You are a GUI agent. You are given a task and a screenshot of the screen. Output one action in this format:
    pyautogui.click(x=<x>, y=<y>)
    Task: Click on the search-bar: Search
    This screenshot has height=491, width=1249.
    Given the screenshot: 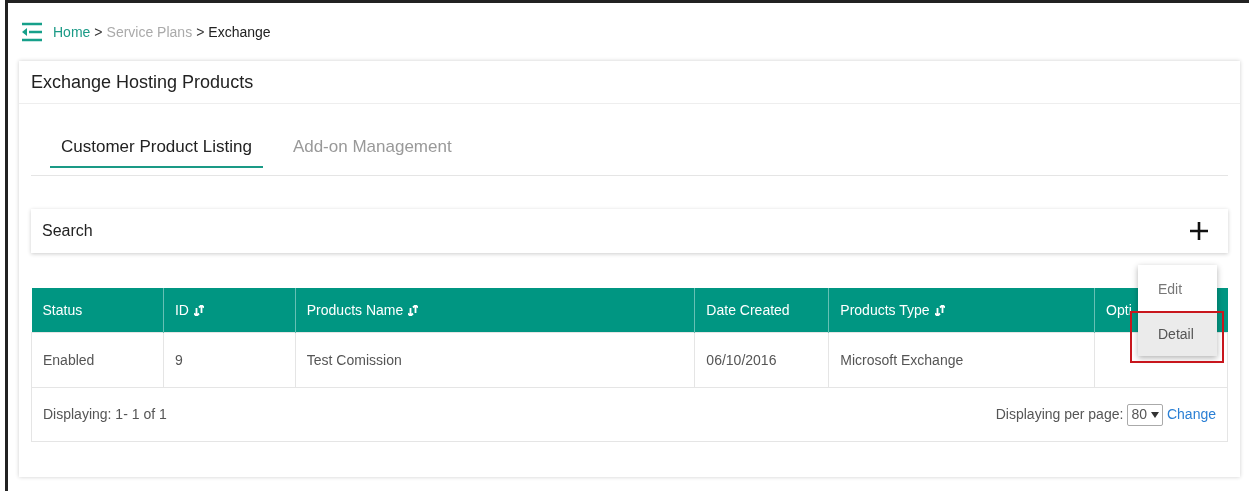 What is the action you would take?
    pyautogui.click(x=629, y=231)
    